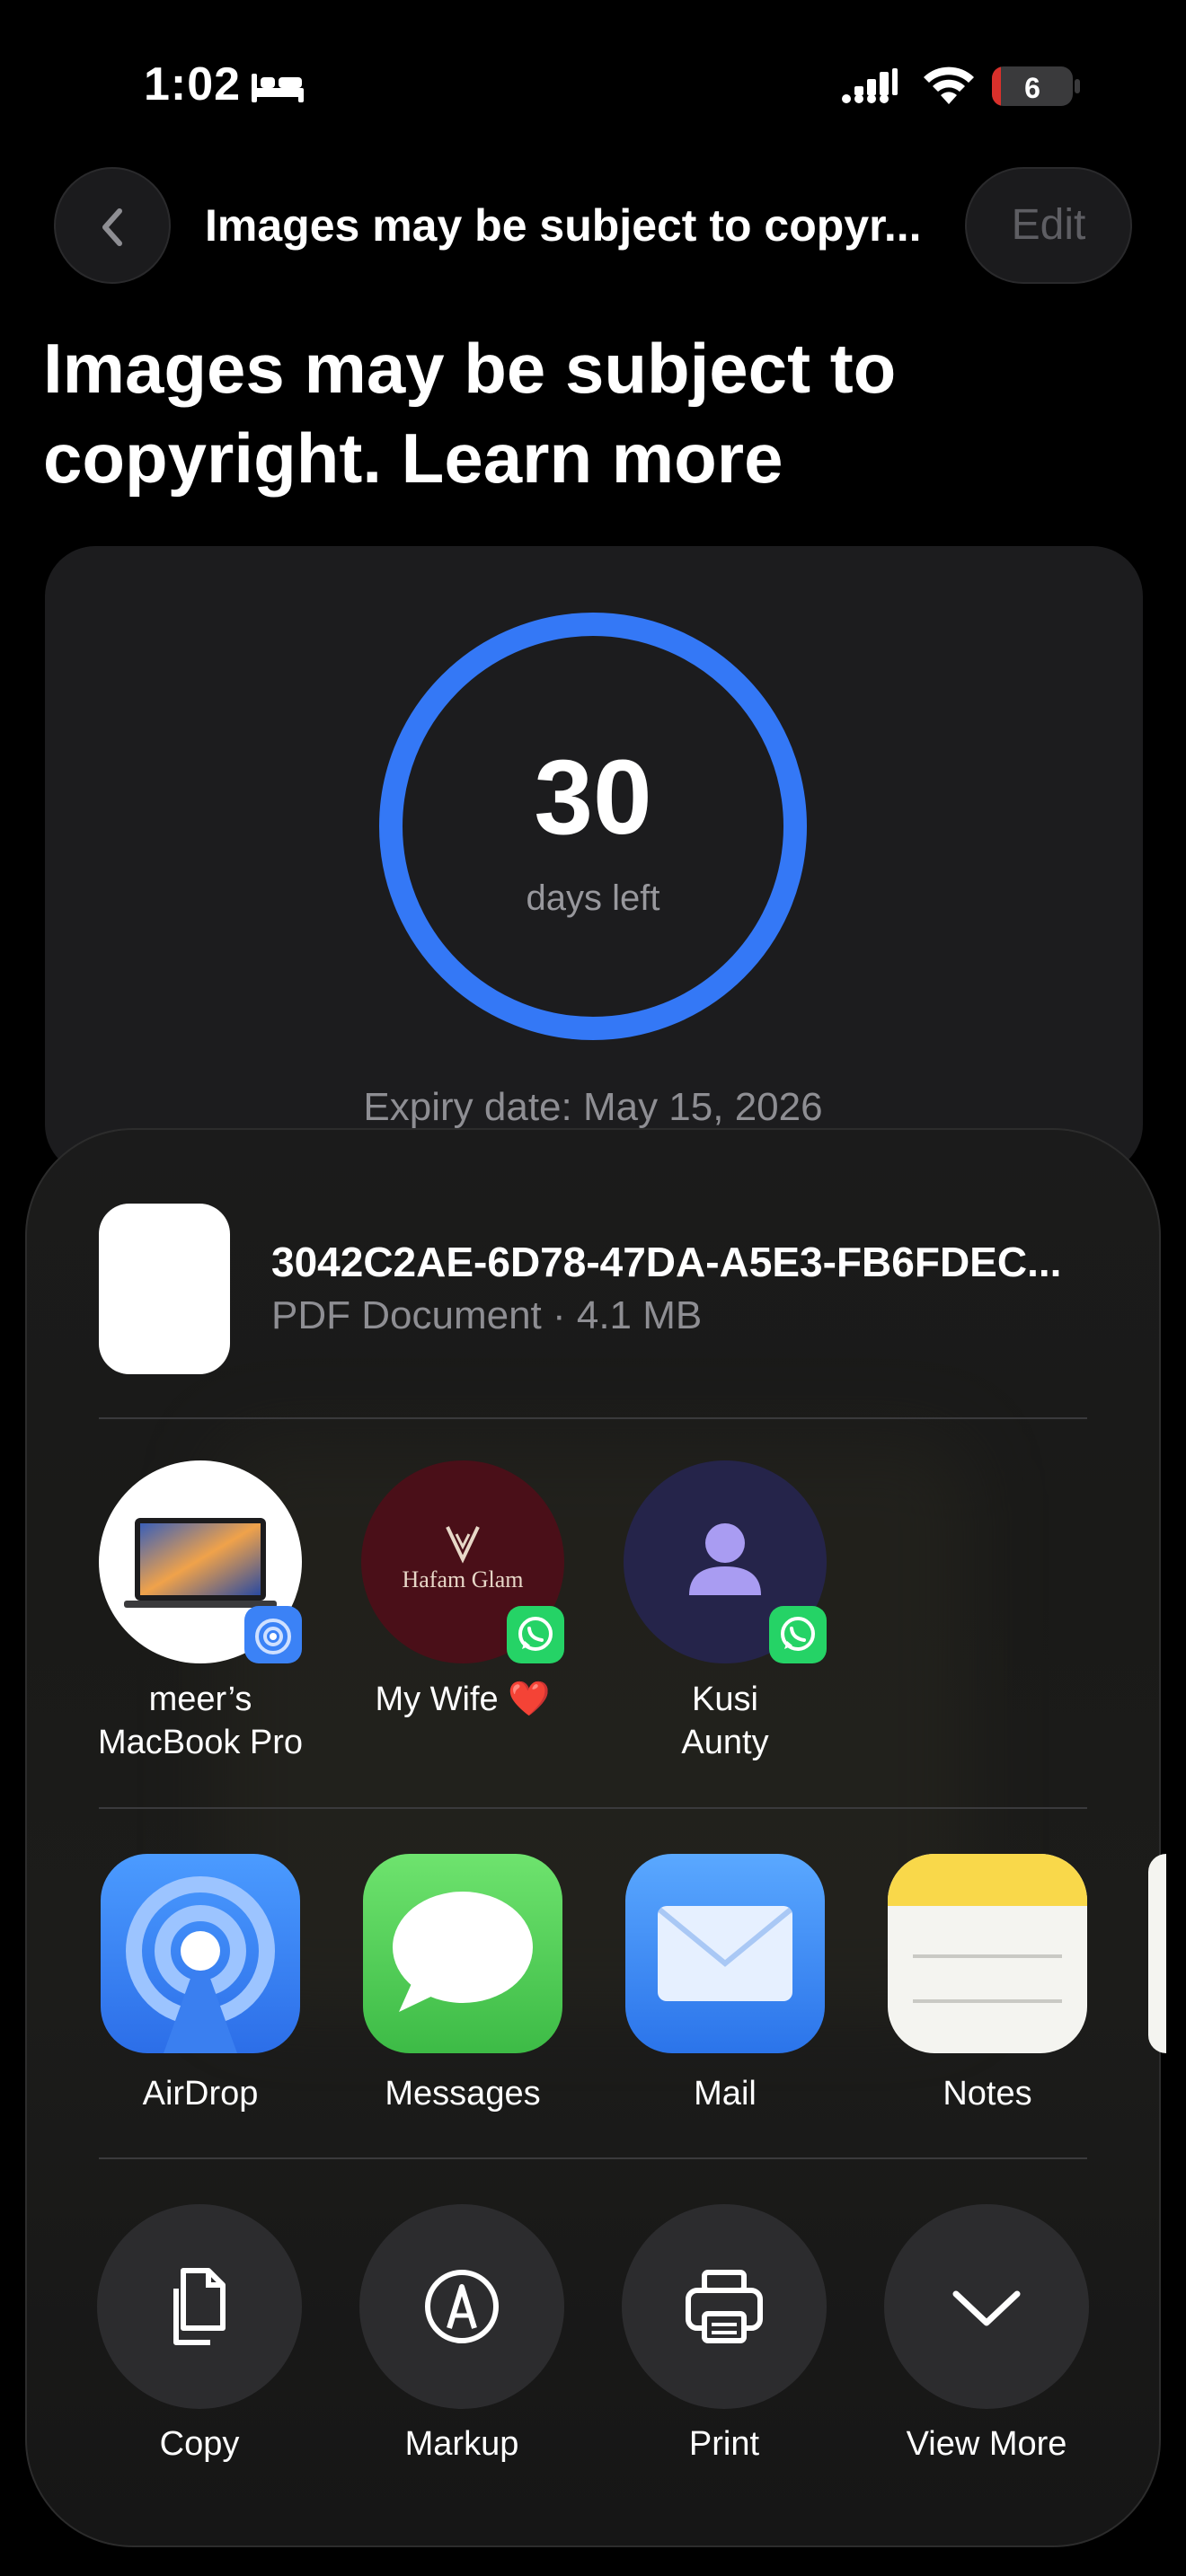 This screenshot has width=1186, height=2576. I want to click on action-label: View More, so click(986, 2444).